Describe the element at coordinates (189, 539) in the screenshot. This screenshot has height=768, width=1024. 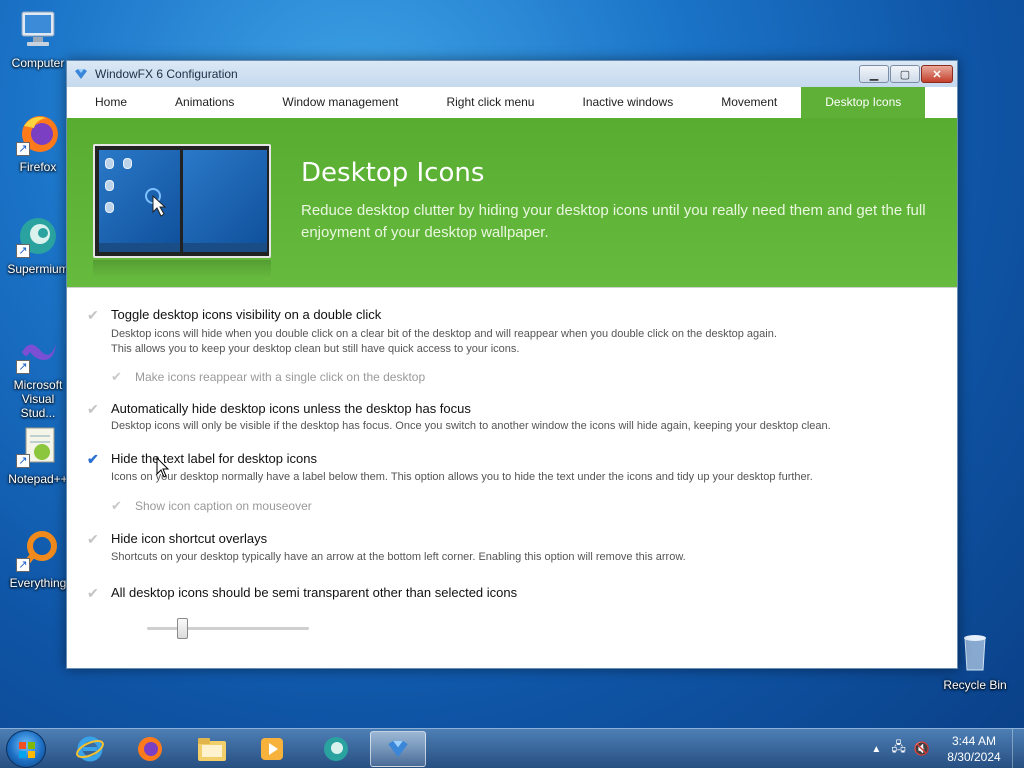
I see `option-label: Hide icon shortcut overlays` at that location.